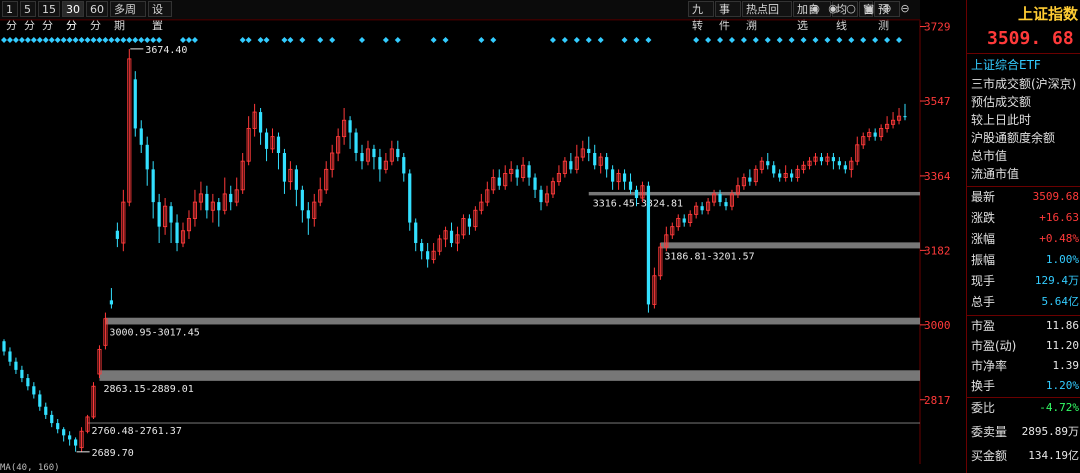  Describe the element at coordinates (148, 389) in the screenshot. I see `gap-band-label: 2863.15-2889.01` at that location.